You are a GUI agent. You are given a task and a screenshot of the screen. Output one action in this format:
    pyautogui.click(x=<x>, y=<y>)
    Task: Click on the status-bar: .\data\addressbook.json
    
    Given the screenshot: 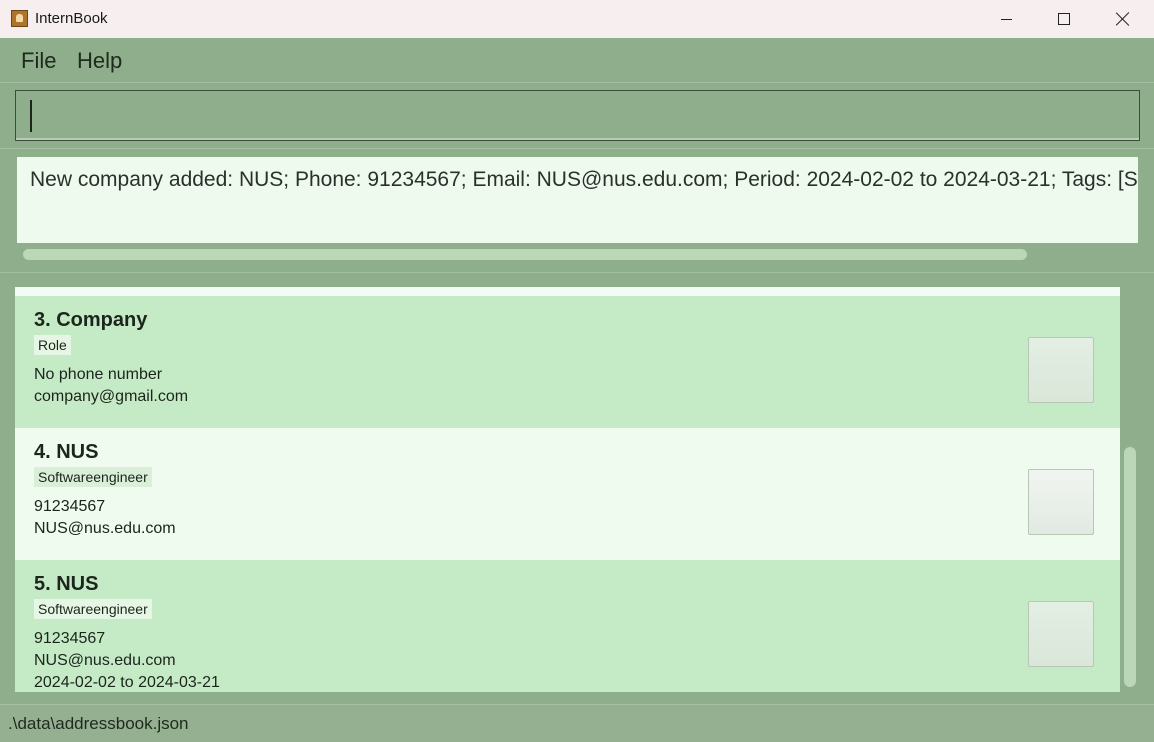 What is the action you would take?
    pyautogui.click(x=577, y=723)
    